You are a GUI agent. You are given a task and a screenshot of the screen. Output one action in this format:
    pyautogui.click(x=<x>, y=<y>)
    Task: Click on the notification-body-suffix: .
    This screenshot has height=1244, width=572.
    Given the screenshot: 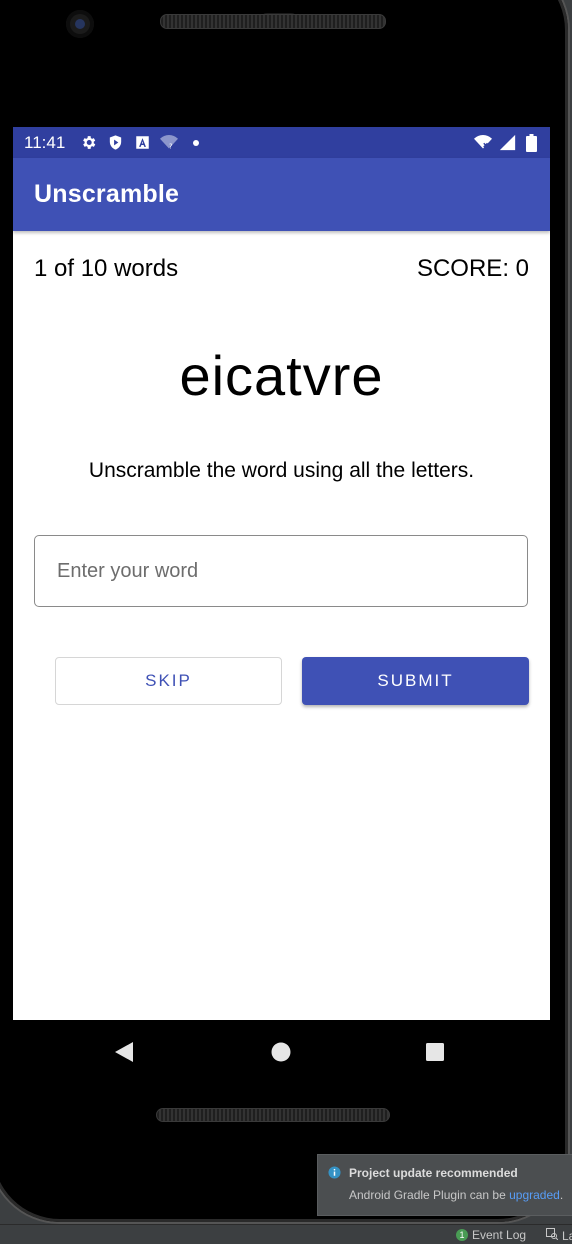 What is the action you would take?
    pyautogui.click(x=561, y=1195)
    